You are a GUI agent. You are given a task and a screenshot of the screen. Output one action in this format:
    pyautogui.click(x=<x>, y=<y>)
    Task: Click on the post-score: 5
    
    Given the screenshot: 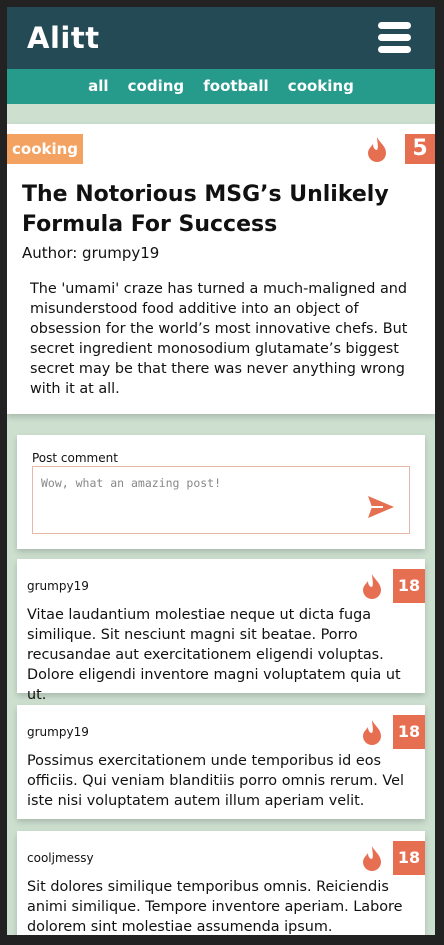 What is the action you would take?
    pyautogui.click(x=420, y=149)
    